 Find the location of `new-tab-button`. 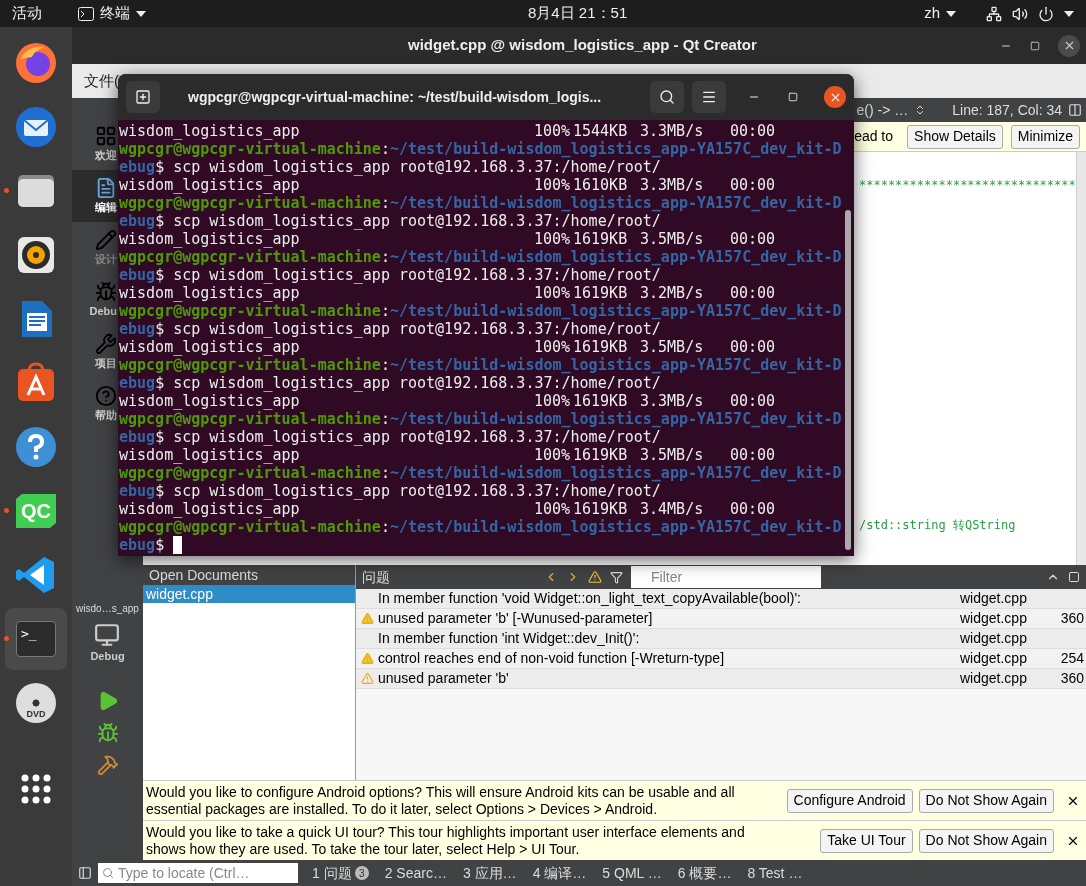

new-tab-button is located at coordinates (143, 97).